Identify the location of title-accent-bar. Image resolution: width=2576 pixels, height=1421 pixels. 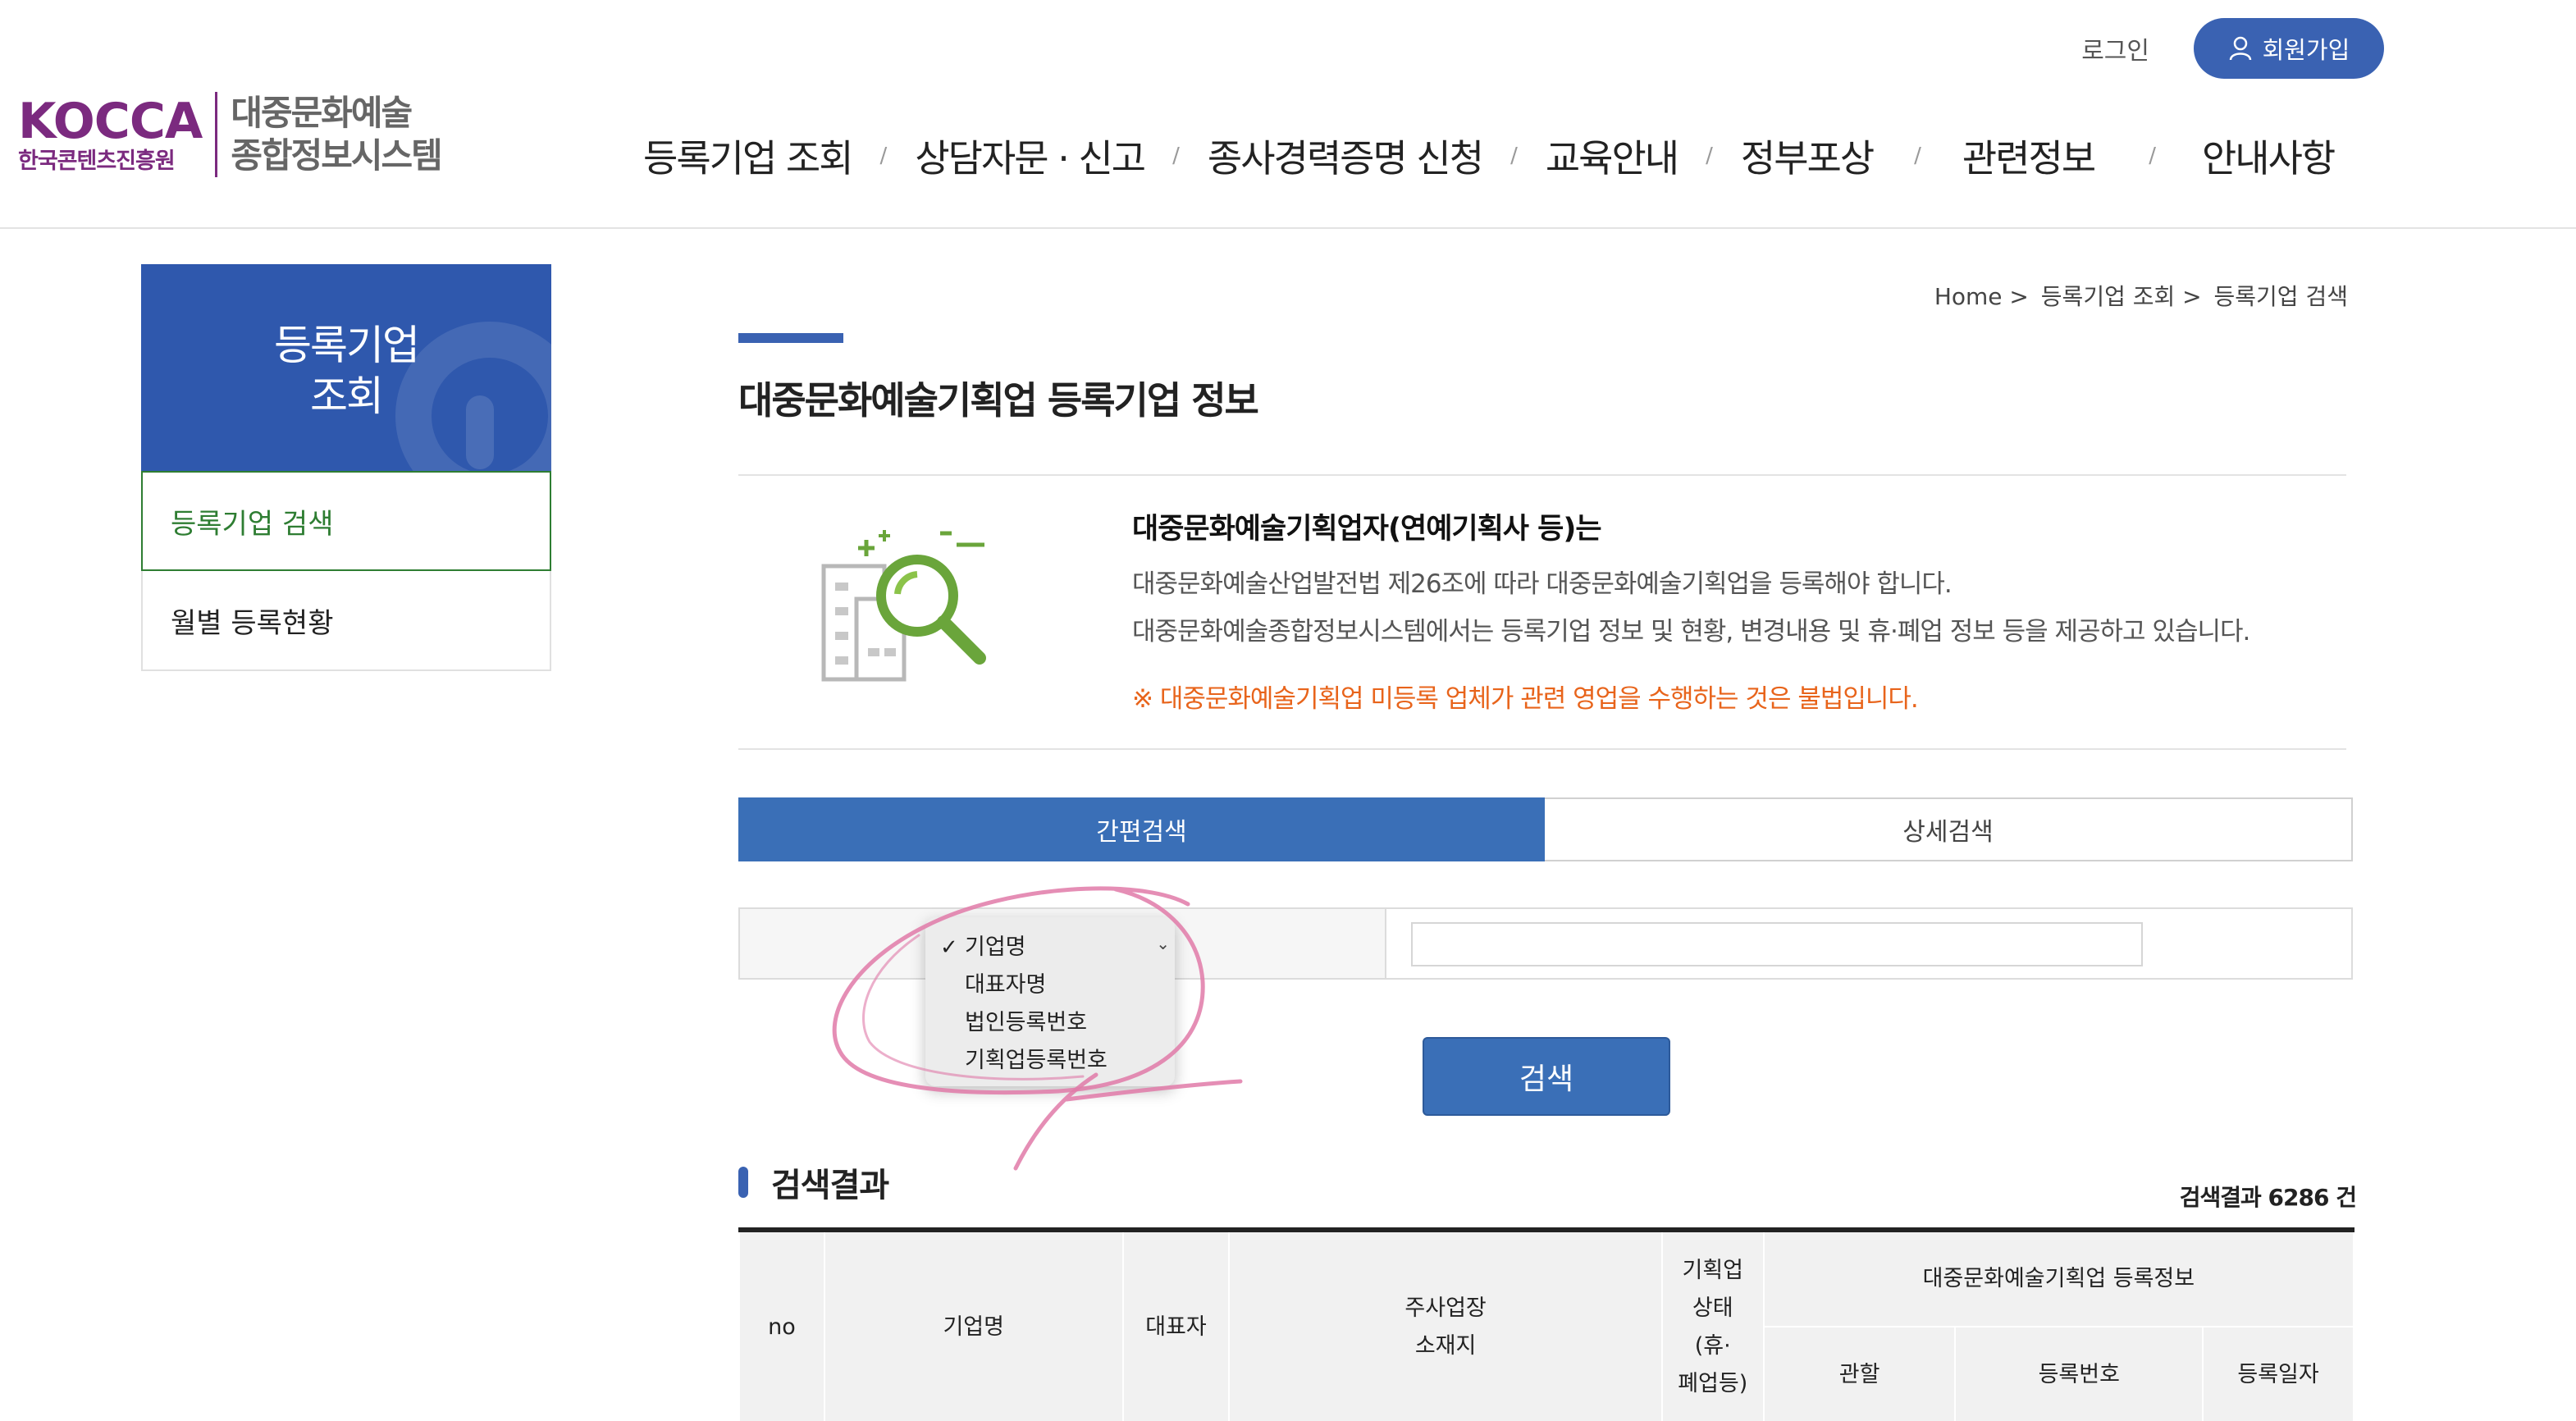
(790, 338).